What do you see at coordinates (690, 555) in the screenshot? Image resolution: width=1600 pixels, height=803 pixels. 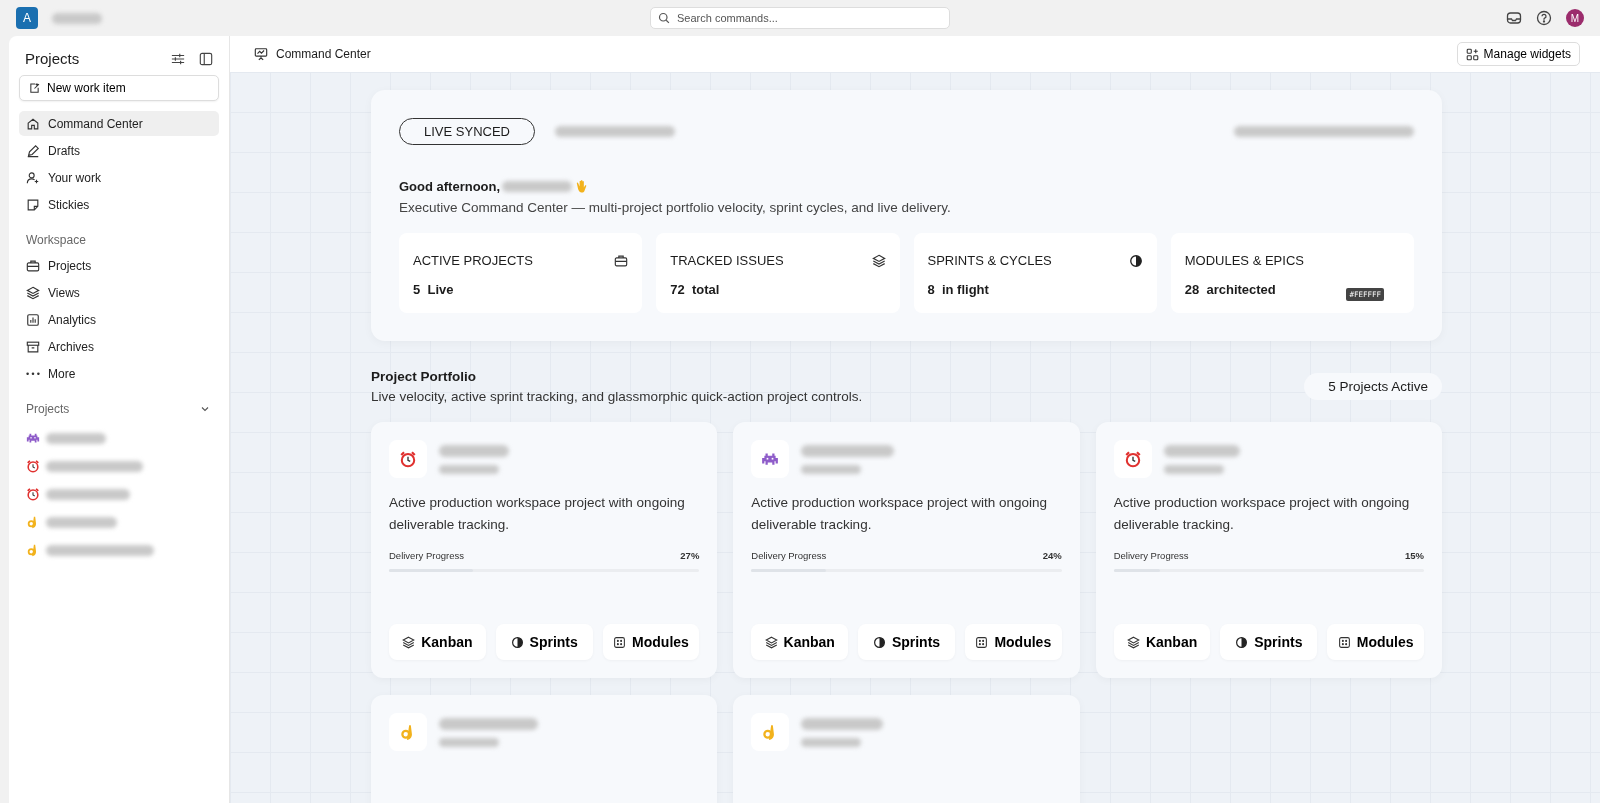 I see `progress-percent: 27%` at bounding box center [690, 555].